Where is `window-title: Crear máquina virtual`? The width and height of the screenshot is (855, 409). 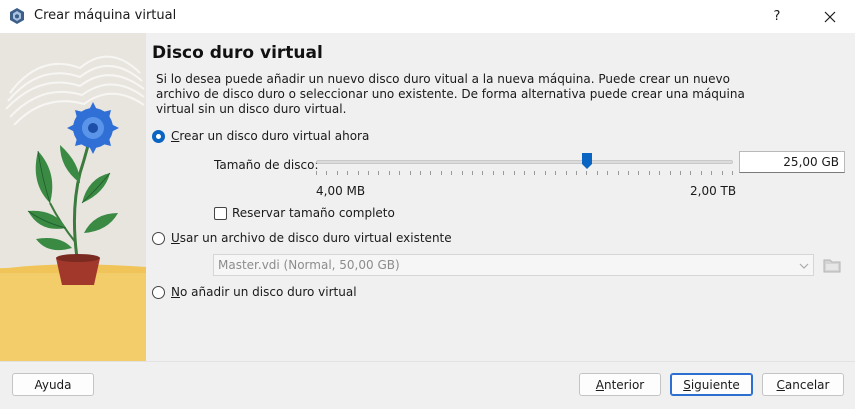
window-title: Crear máquina virtual is located at coordinates (105, 15).